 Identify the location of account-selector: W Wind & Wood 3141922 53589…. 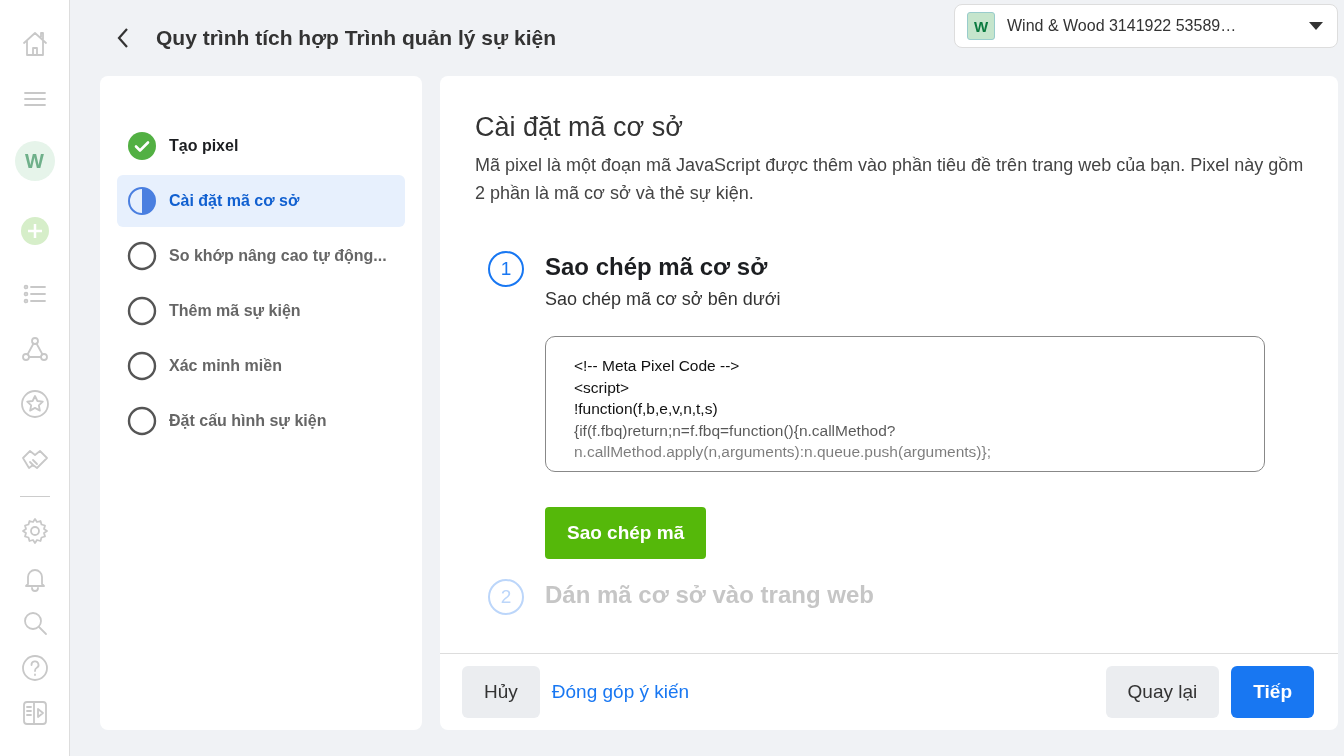
(1146, 26).